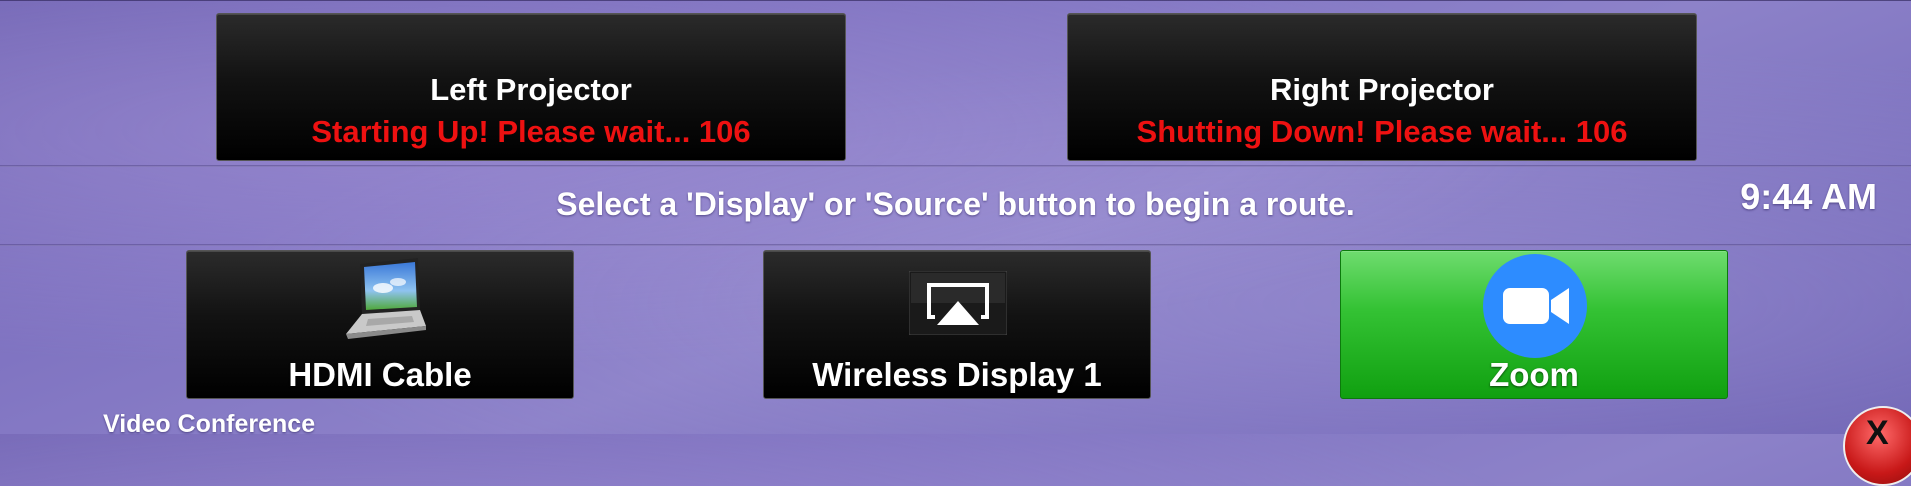 This screenshot has height=486, width=1911. What do you see at coordinates (1534, 374) in the screenshot?
I see `source-zoom-label: Zoom` at bounding box center [1534, 374].